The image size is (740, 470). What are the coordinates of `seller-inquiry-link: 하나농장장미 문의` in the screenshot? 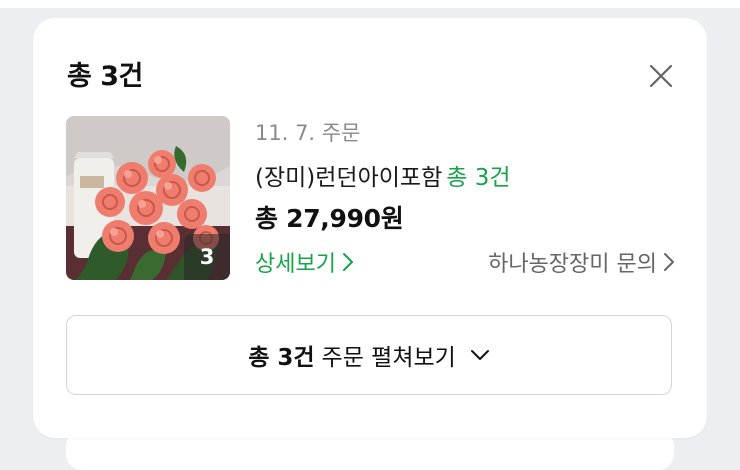 It's located at (581, 262).